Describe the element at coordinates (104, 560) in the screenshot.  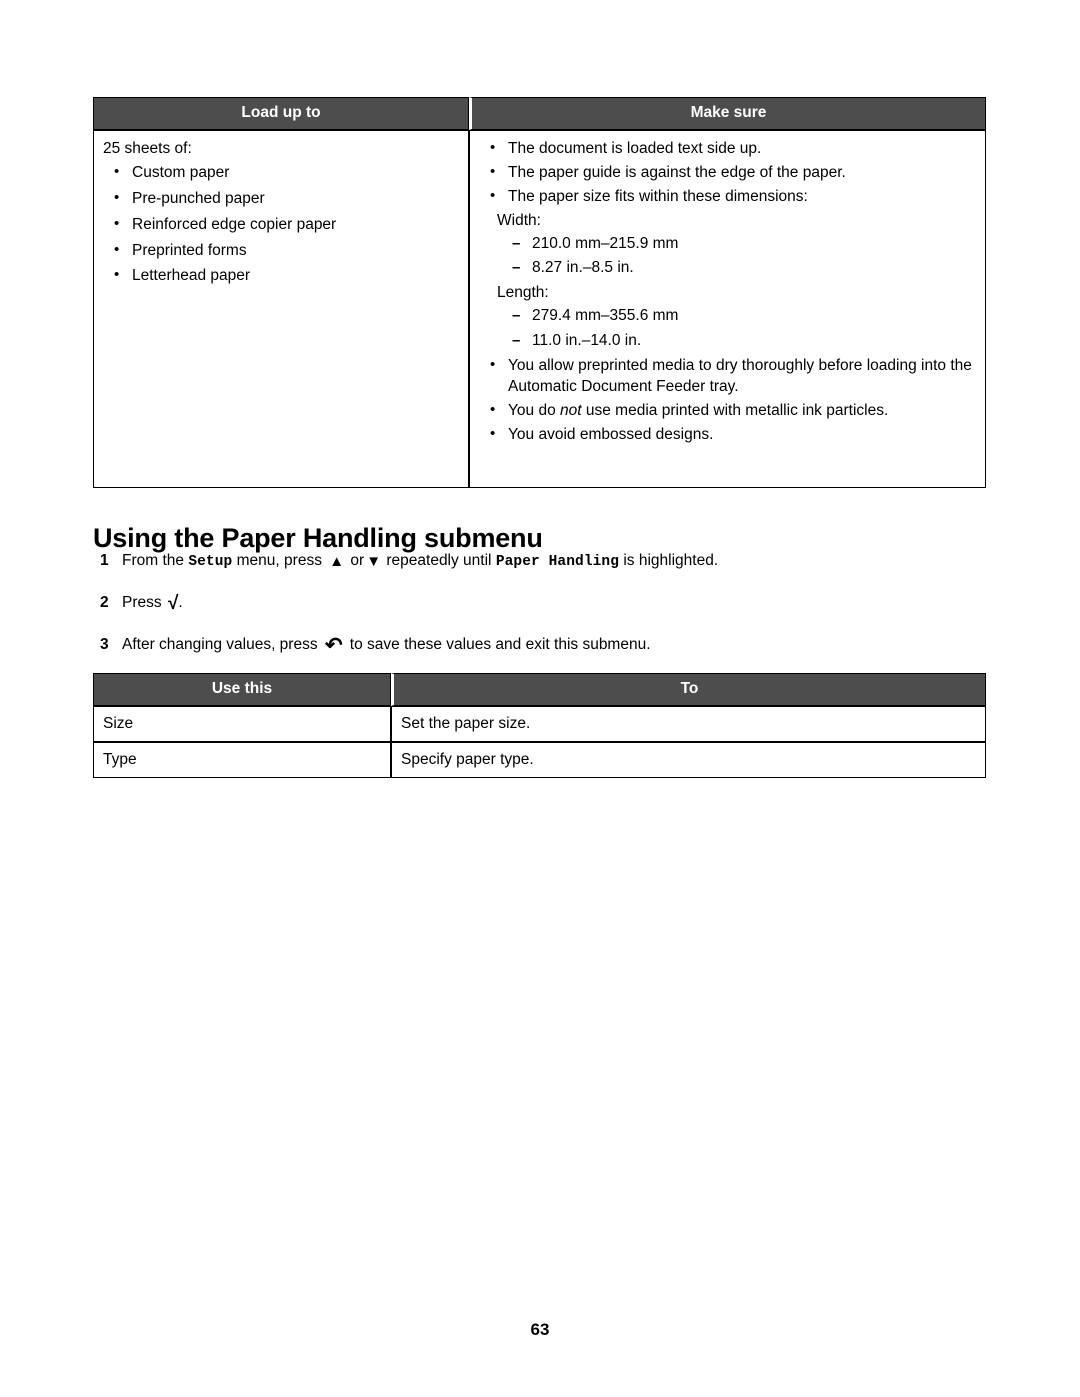
I see `step-number: 1` at that location.